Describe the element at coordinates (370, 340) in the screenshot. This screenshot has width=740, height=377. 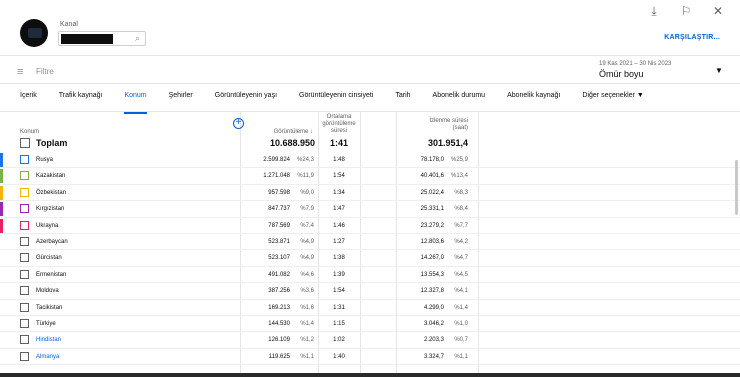
I see `table-row: Hindistan 126.109 %1,2 1:02 2.203,3 %0,7` at that location.